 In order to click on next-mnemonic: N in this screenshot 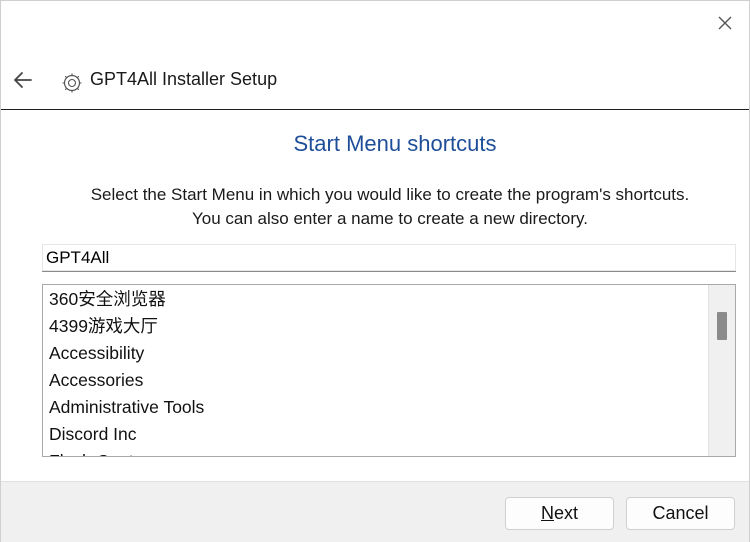, I will do `click(547, 513)`.